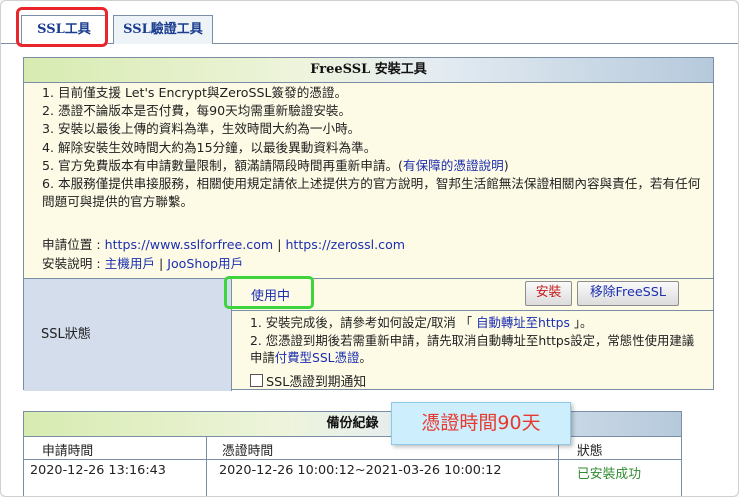 This screenshot has height=497, width=739. Describe the element at coordinates (317, 357) in the screenshot. I see `paid-ssl-link: 付費型SSL憑證` at that location.